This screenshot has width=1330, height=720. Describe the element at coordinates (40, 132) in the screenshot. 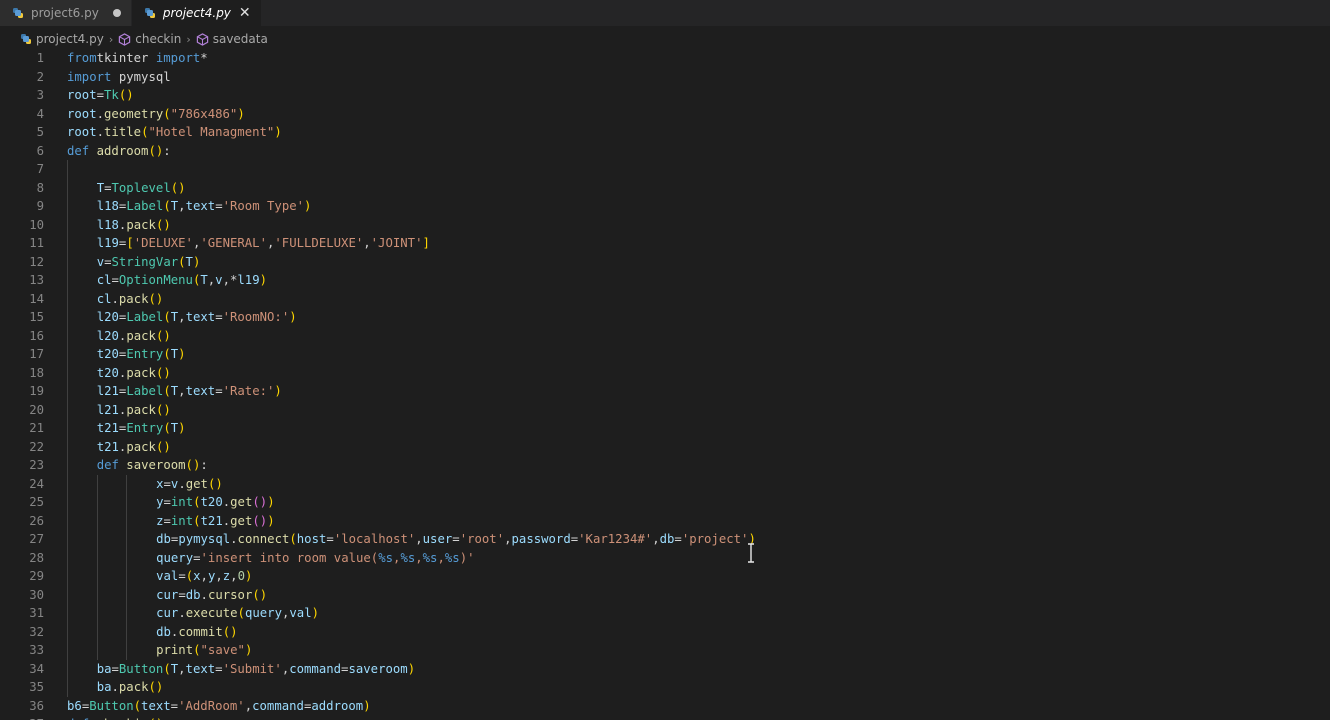

I see `line-number: 5` at that location.